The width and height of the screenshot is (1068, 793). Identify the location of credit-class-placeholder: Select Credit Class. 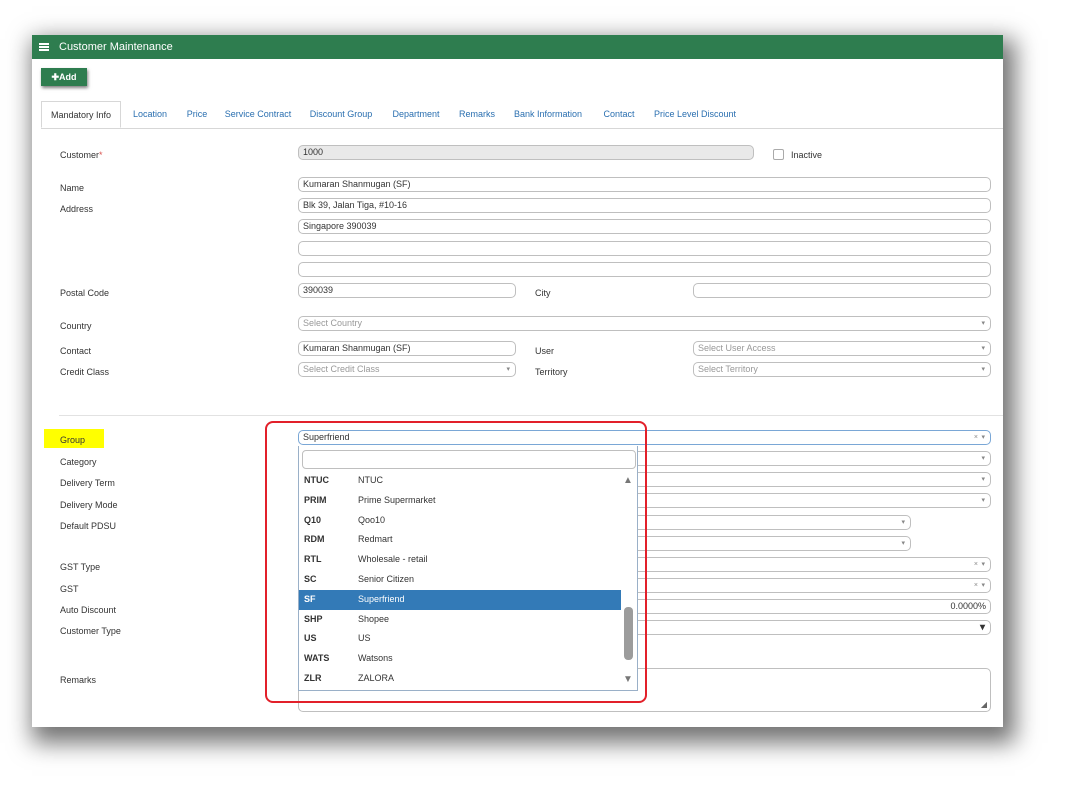
(341, 369).